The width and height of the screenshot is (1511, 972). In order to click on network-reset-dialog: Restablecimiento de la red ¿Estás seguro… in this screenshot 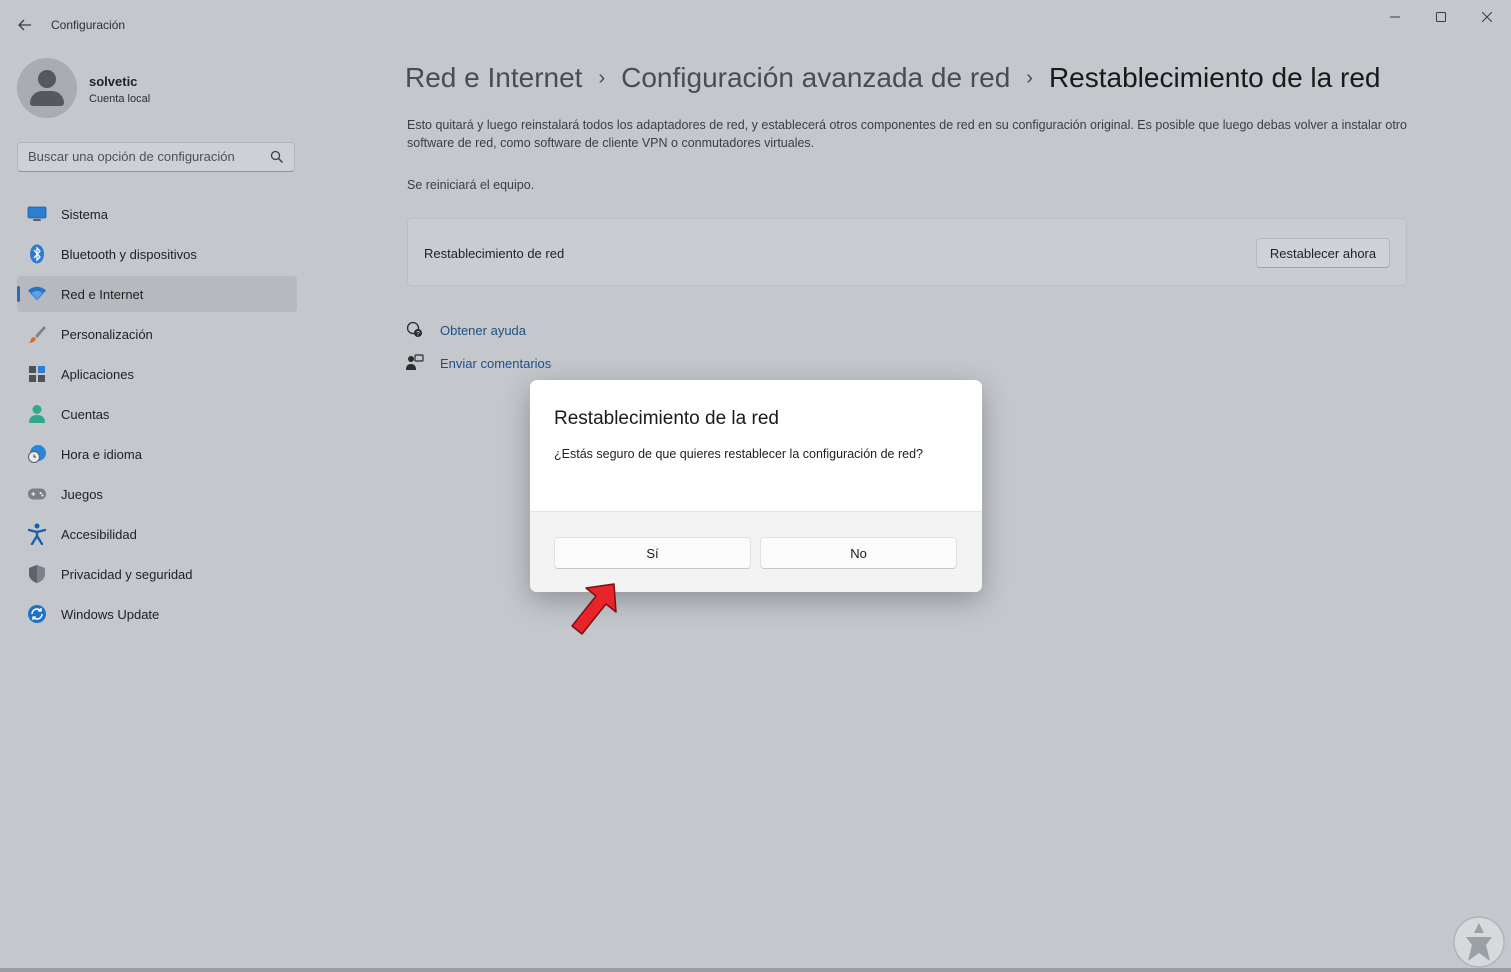, I will do `click(756, 486)`.